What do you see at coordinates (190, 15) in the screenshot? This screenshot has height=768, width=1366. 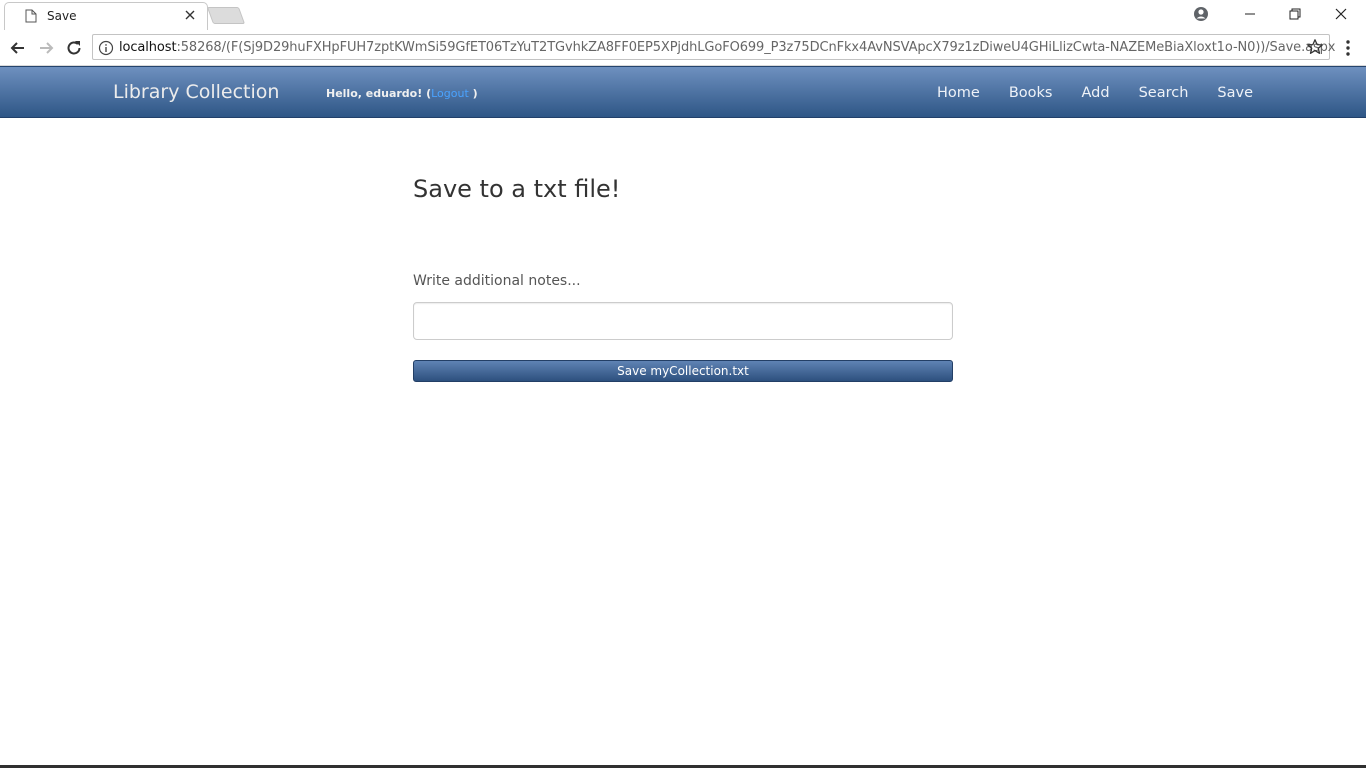 I see `close-icon` at bounding box center [190, 15].